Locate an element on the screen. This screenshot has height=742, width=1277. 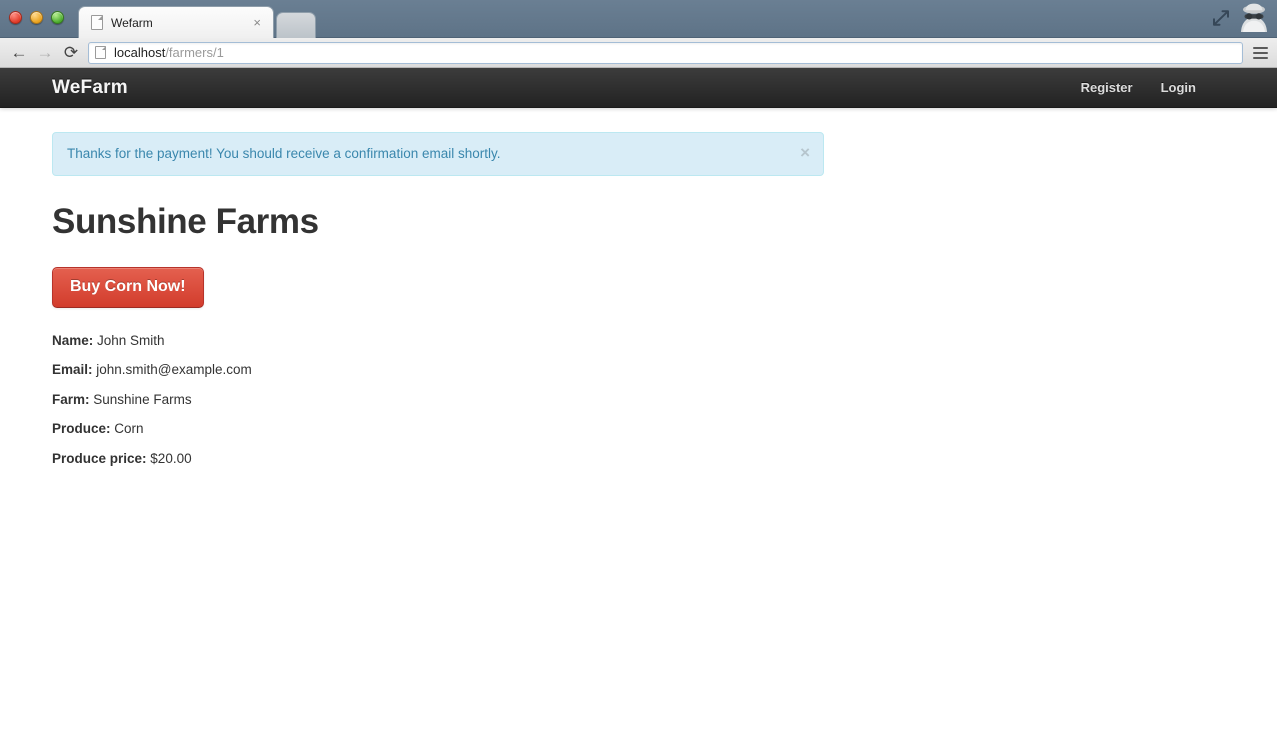
zoom-window-button is located at coordinates (57, 17).